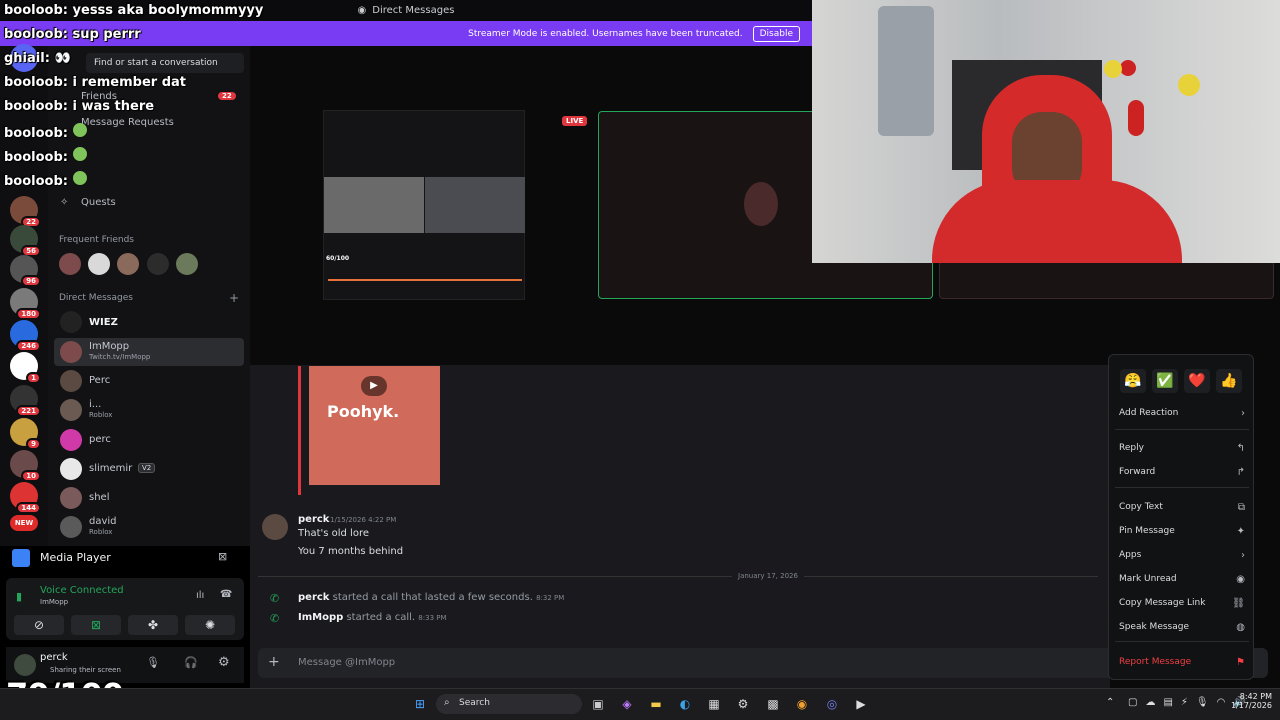 The image size is (1280, 720). Describe the element at coordinates (1182, 413) in the screenshot. I see `menu-add-reaction: Add Reaction ›` at that location.